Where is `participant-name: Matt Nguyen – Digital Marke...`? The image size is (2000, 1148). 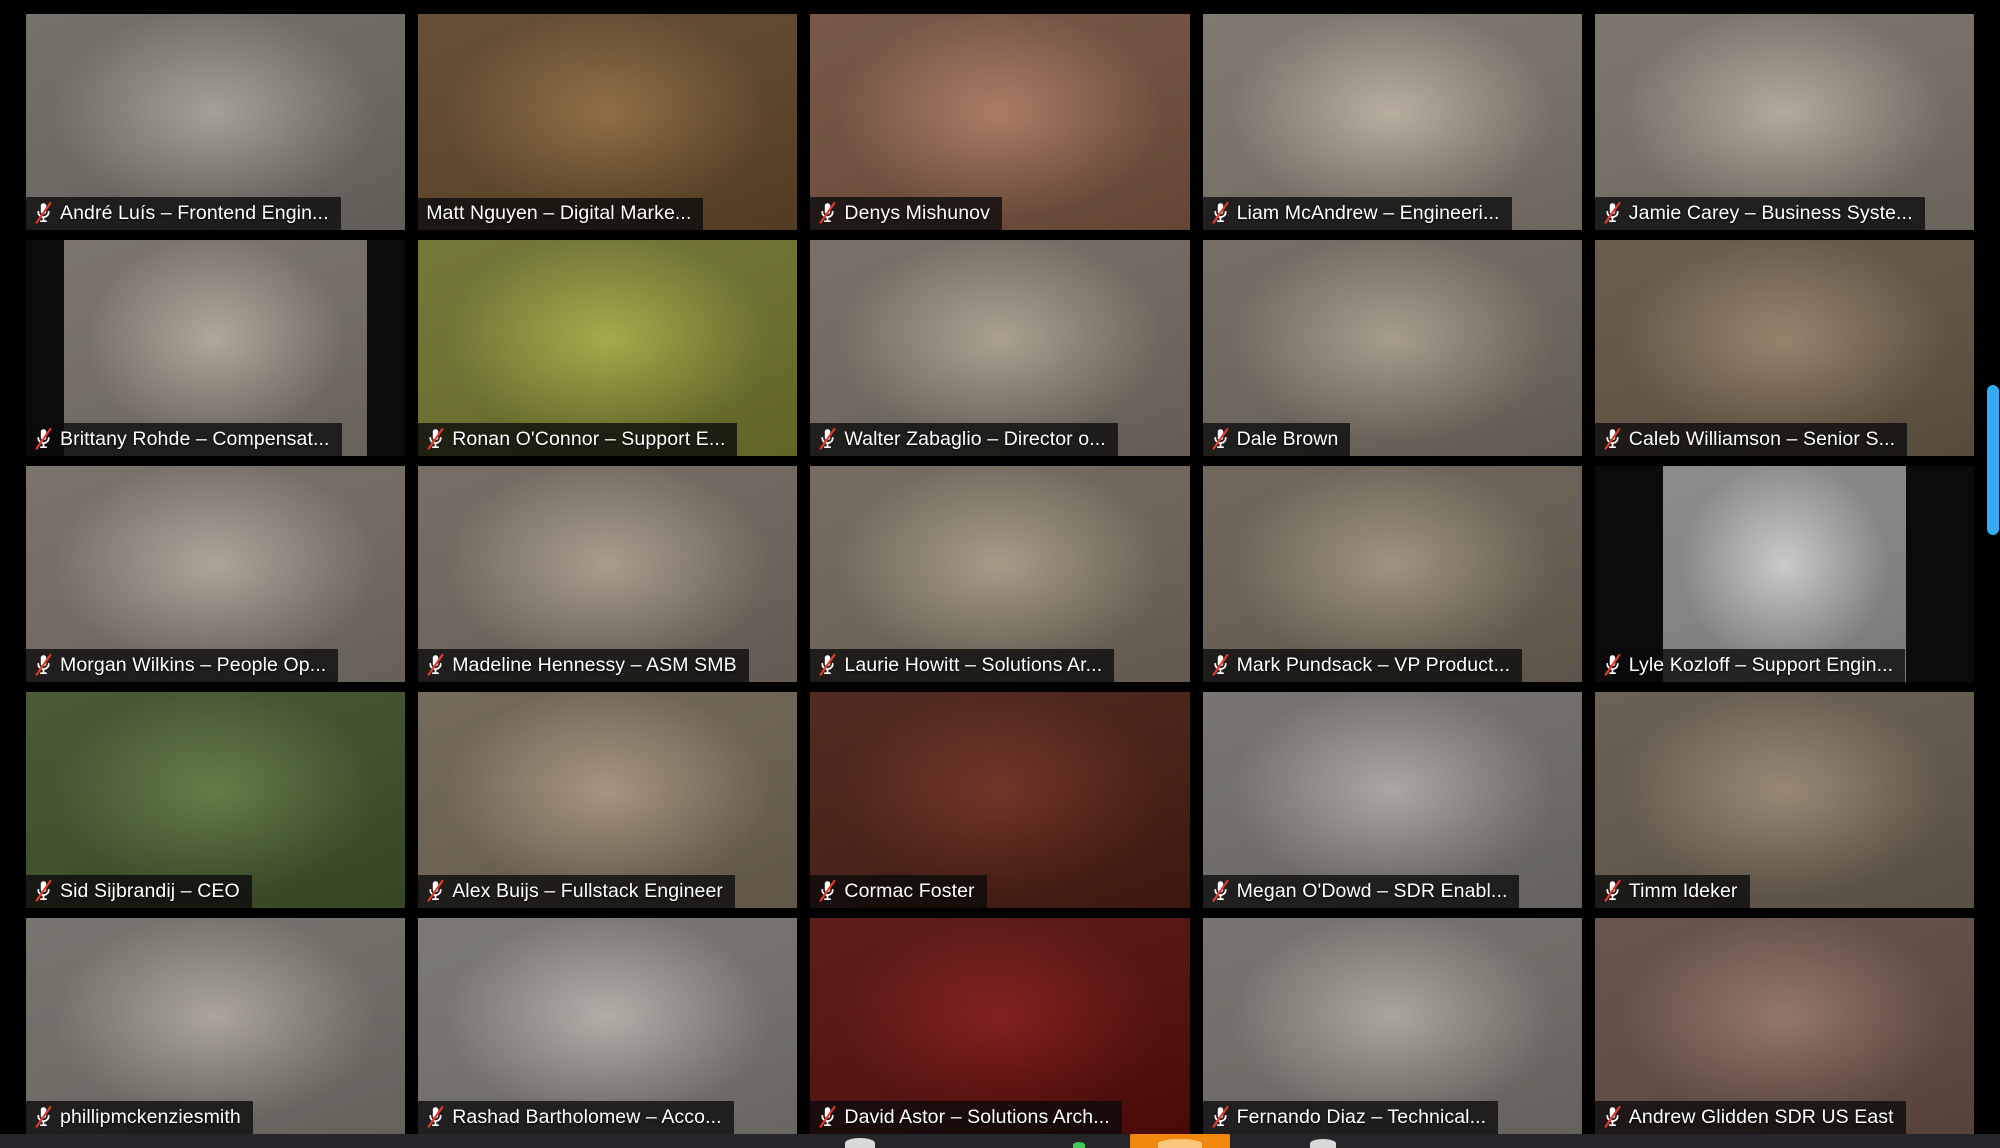
participant-name: Matt Nguyen – Digital Marke... is located at coordinates (559, 213).